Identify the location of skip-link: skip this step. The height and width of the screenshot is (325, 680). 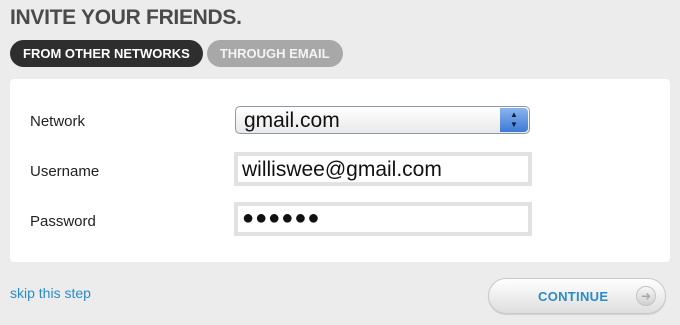
(50, 293).